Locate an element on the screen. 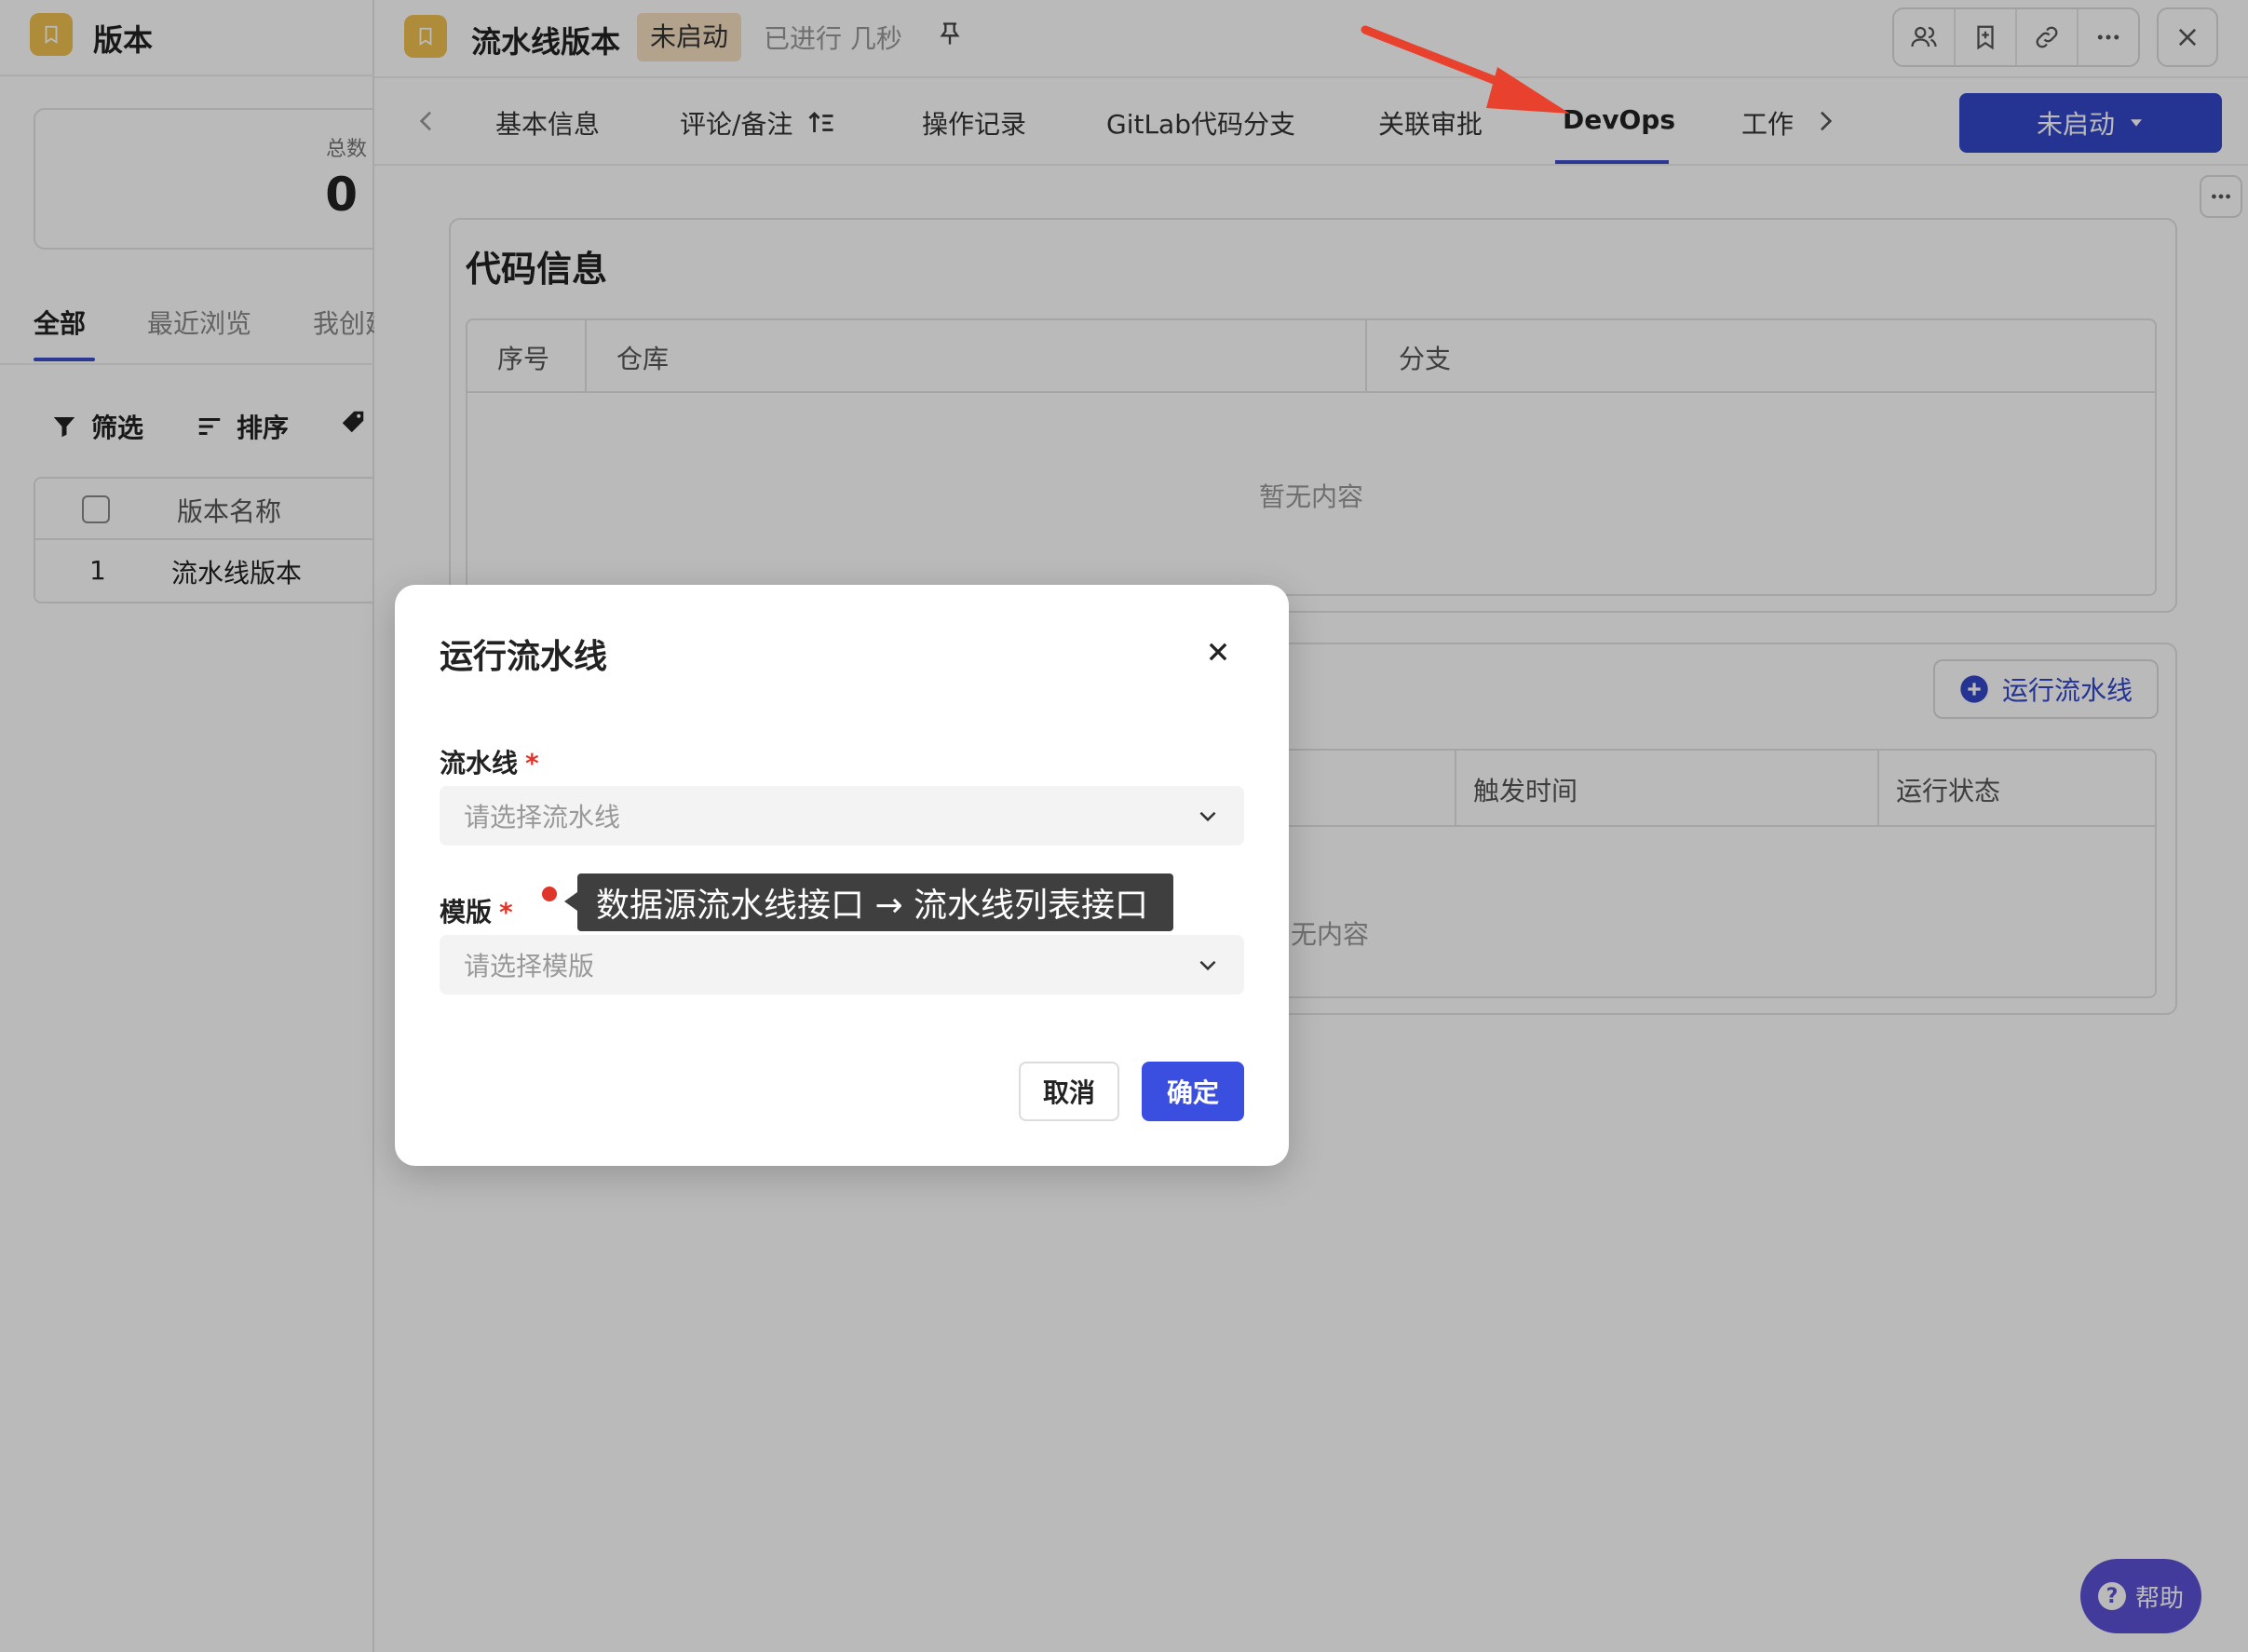 The image size is (2248, 1652). dialog-close-button is located at coordinates (1218, 651).